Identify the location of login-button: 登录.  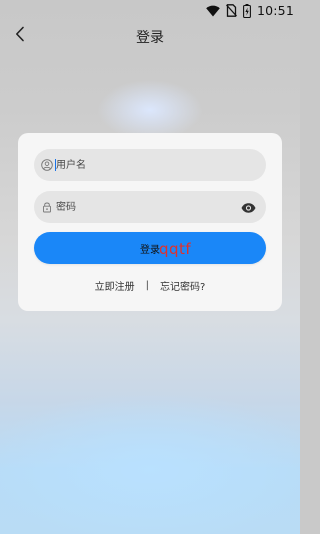
(150, 248).